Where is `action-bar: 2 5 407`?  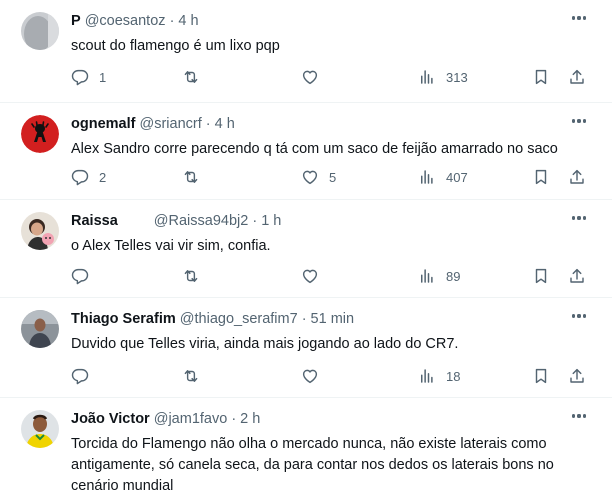 action-bar: 2 5 407 is located at coordinates (331, 177).